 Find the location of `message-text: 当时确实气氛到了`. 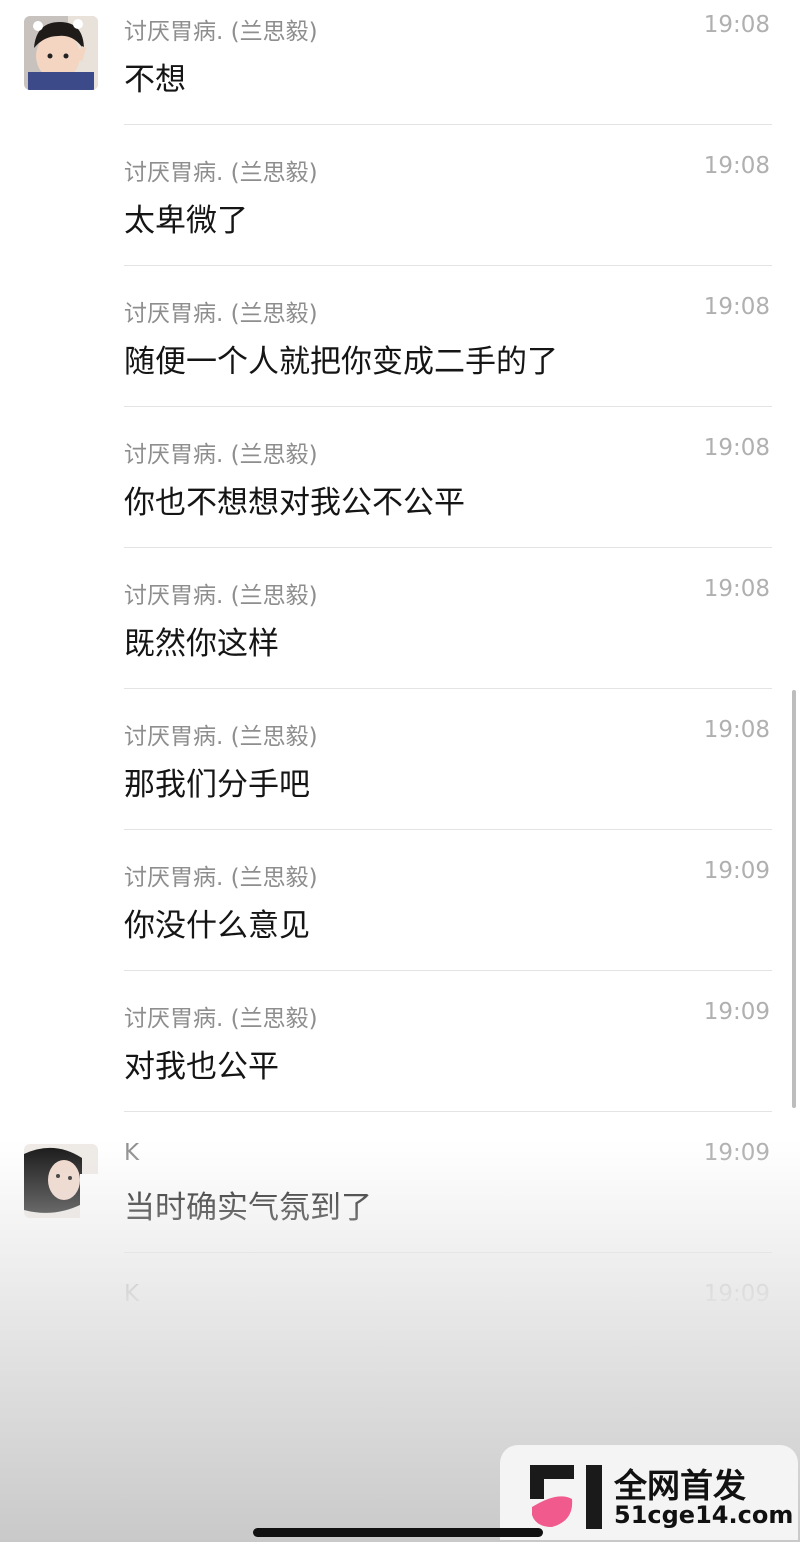

message-text: 当时确实气氛到了 is located at coordinates (248, 1204).